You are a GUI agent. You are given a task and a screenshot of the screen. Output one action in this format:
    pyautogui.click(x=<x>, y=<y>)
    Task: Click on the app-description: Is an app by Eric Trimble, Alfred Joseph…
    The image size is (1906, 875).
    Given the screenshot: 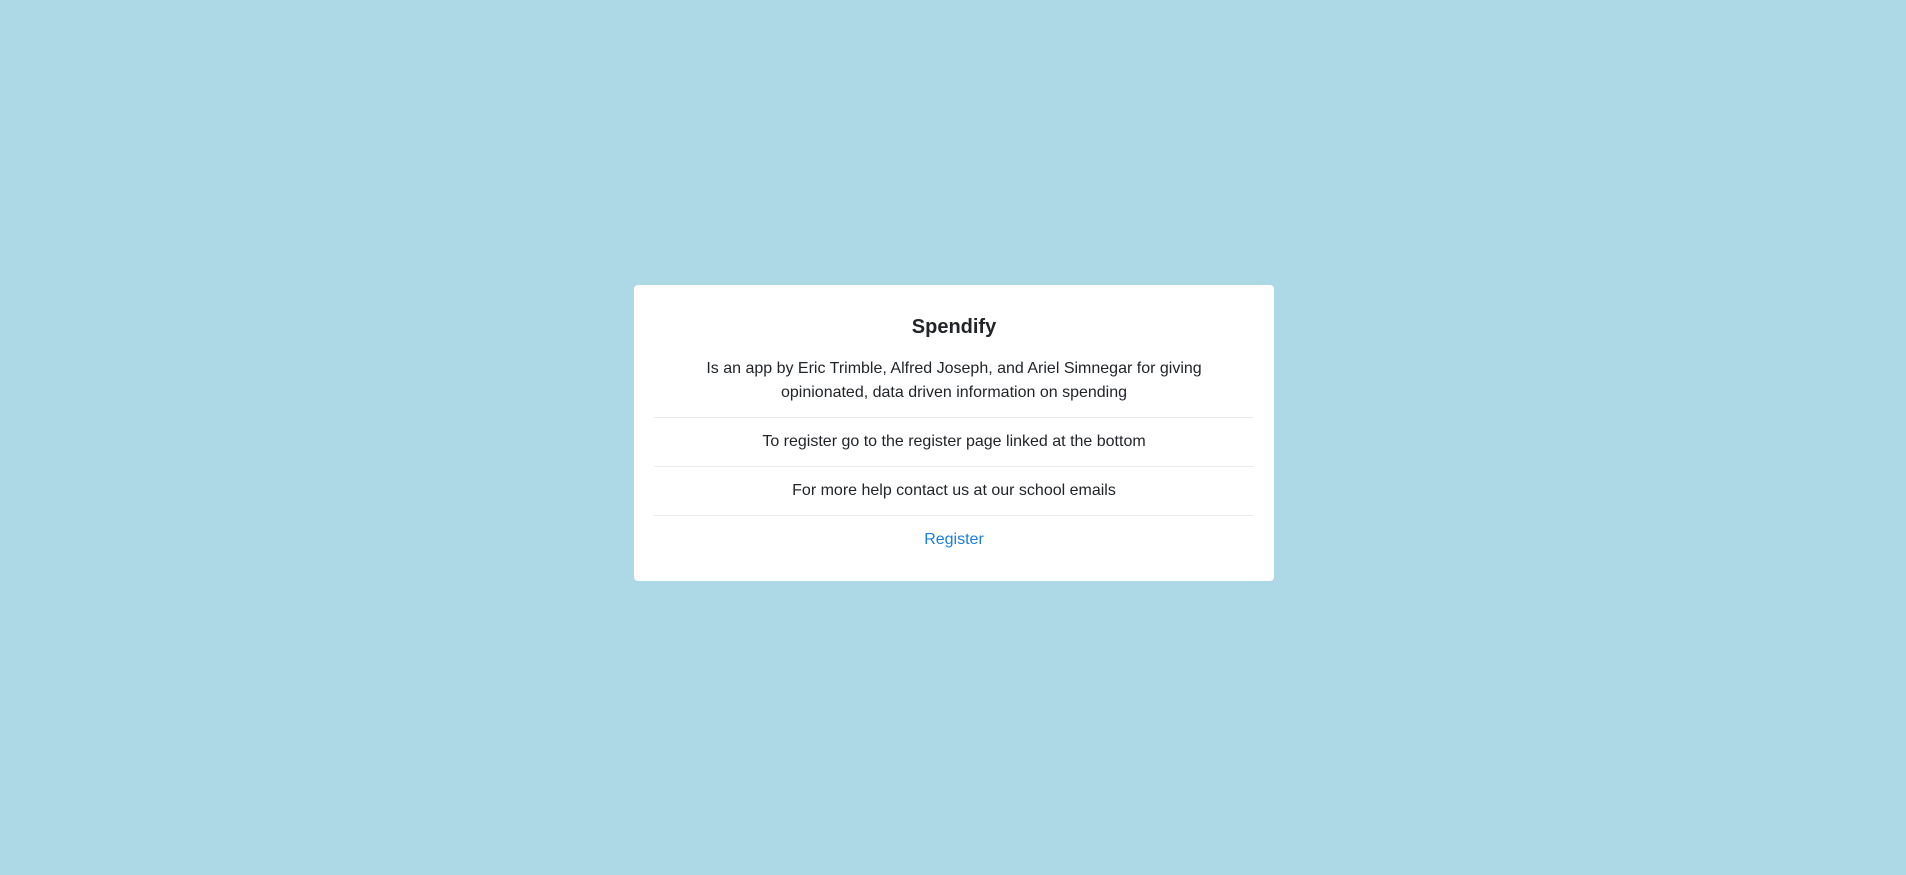 What is the action you would take?
    pyautogui.click(x=954, y=380)
    